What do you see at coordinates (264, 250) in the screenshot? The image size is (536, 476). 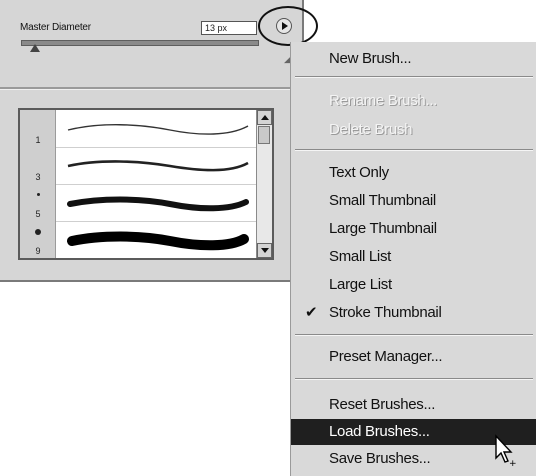 I see `scroll-down-arrow-icon` at bounding box center [264, 250].